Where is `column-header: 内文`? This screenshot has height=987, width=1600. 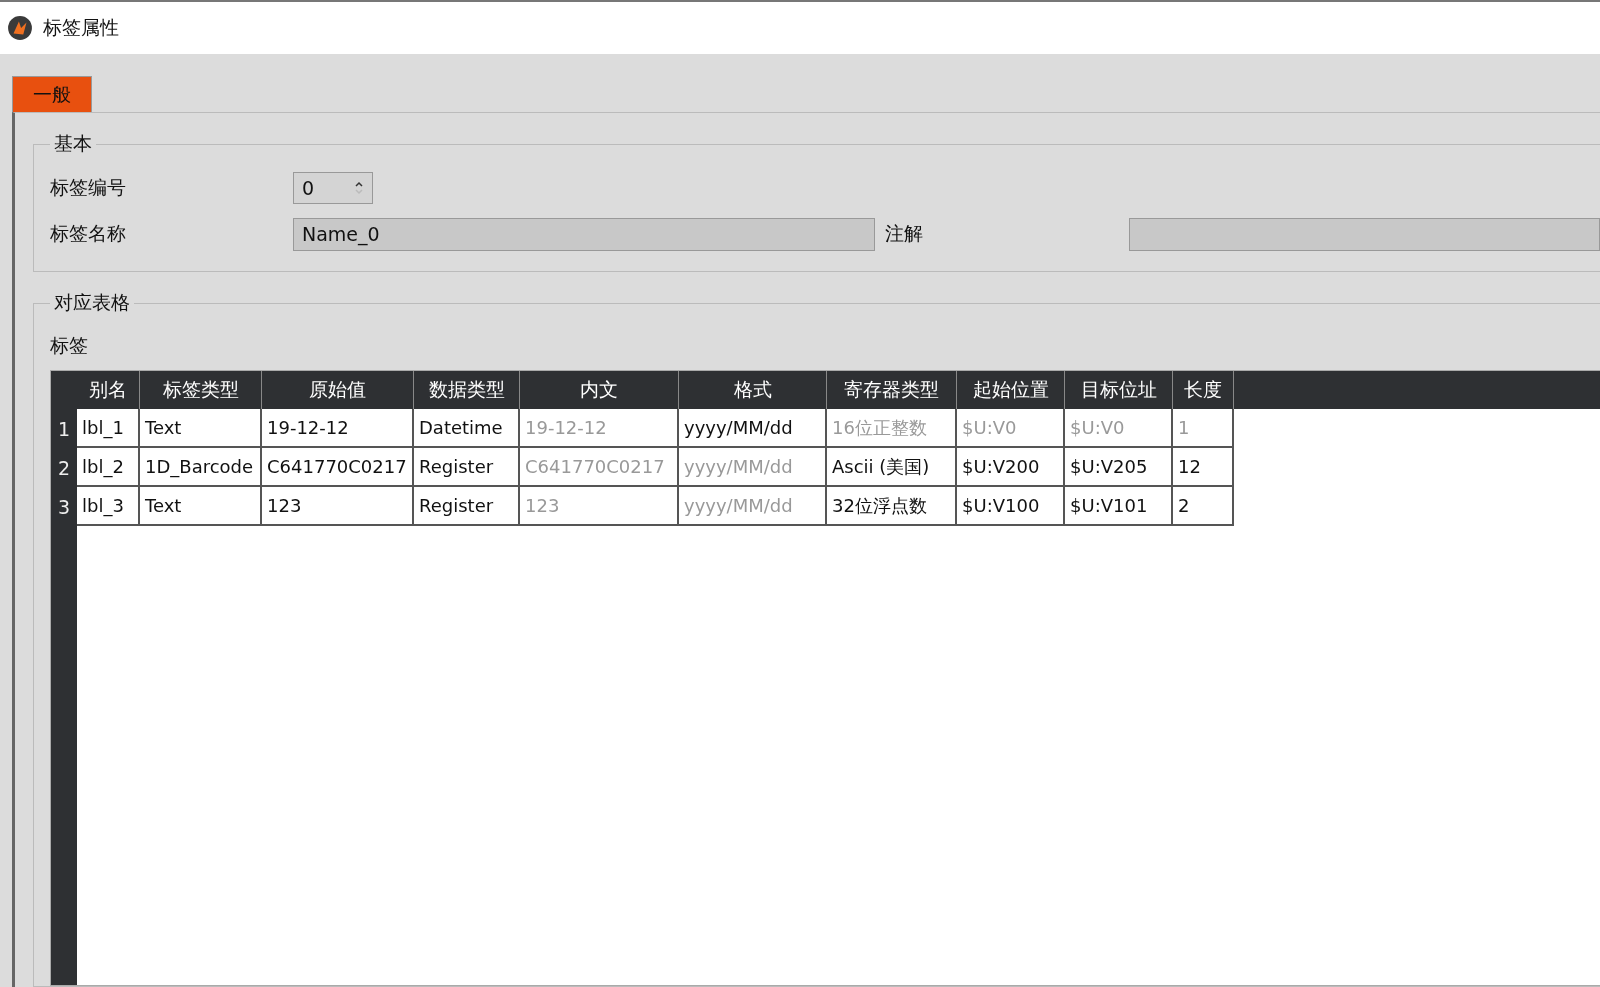
column-header: 内文 is located at coordinates (599, 390).